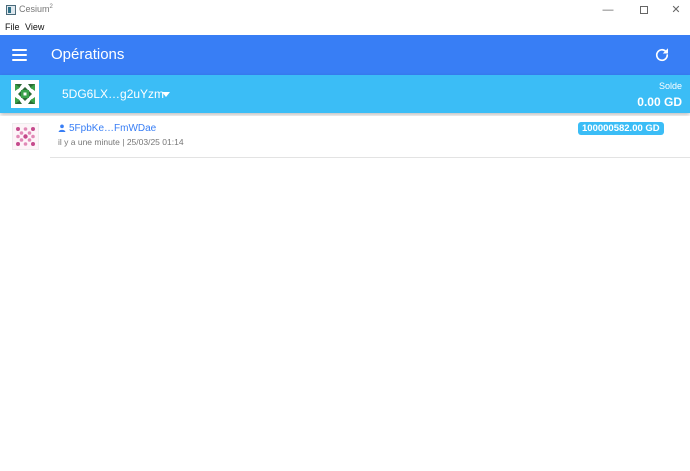 The width and height of the screenshot is (690, 471). I want to click on minimize-button: —, so click(608, 10).